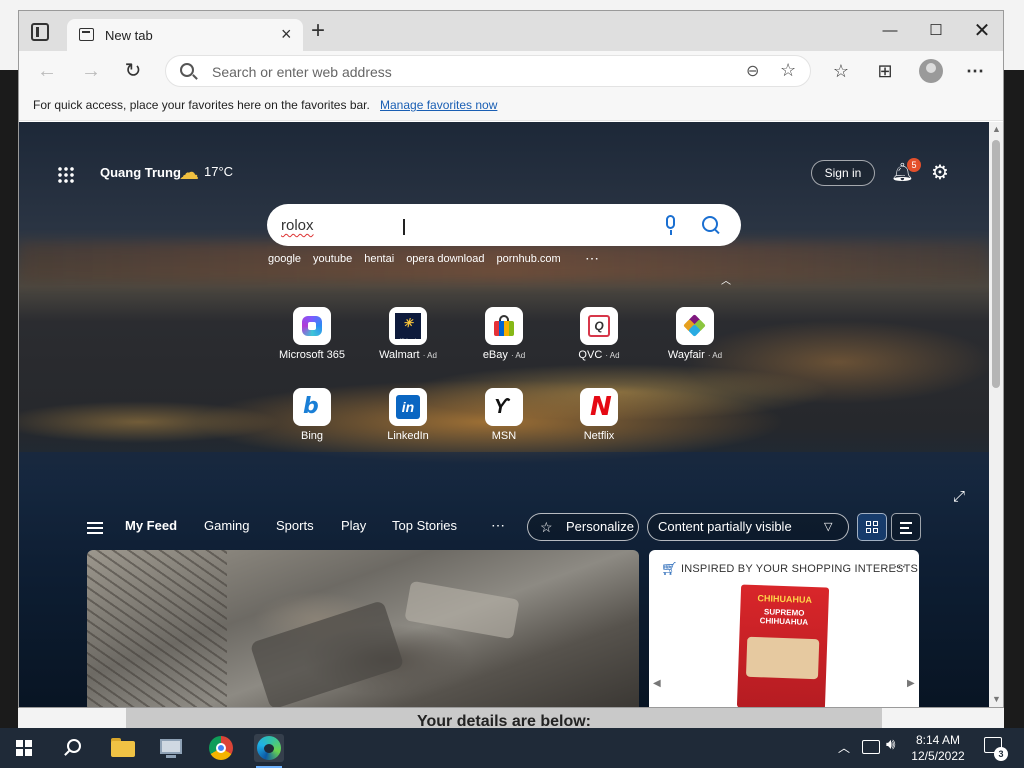 The image size is (1024, 768). What do you see at coordinates (353, 525) in the screenshot?
I see `tab-play: Play` at bounding box center [353, 525].